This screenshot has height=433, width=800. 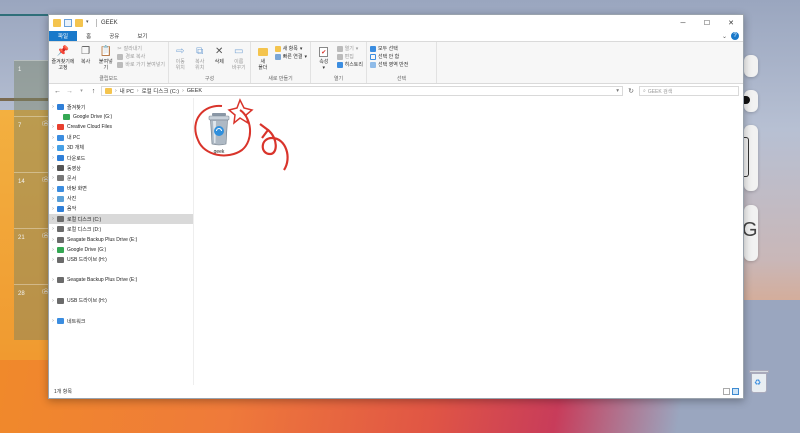 I want to click on sidebar-item: Google Drive (G:), so click(x=121, y=117).